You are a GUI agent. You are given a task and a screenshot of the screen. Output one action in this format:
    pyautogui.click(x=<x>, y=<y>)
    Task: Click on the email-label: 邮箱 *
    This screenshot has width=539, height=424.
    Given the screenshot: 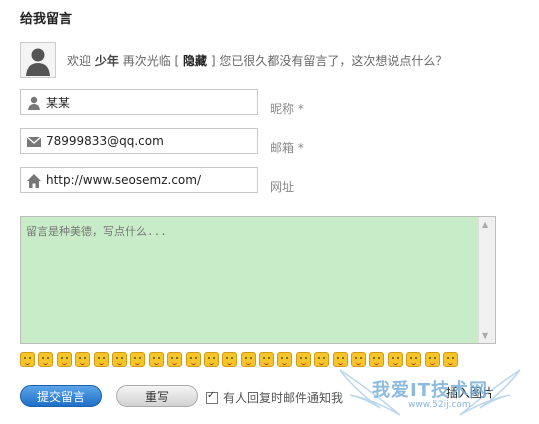 What is the action you would take?
    pyautogui.click(x=287, y=148)
    